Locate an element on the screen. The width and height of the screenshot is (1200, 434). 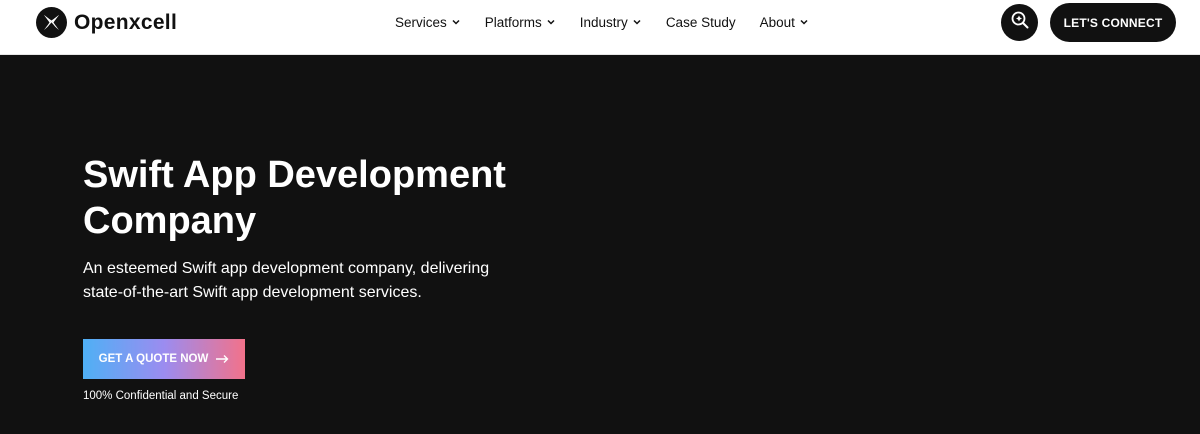
nav-item-label: About is located at coordinates (777, 22).